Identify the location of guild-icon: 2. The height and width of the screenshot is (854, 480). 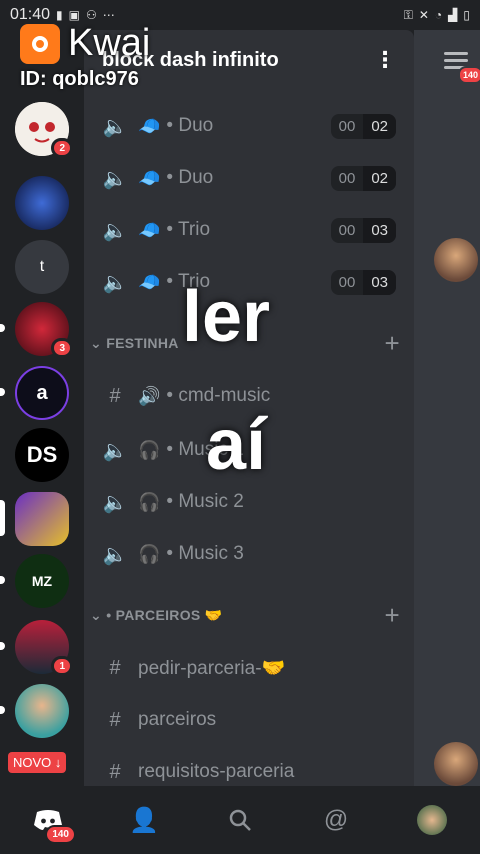
(44, 130).